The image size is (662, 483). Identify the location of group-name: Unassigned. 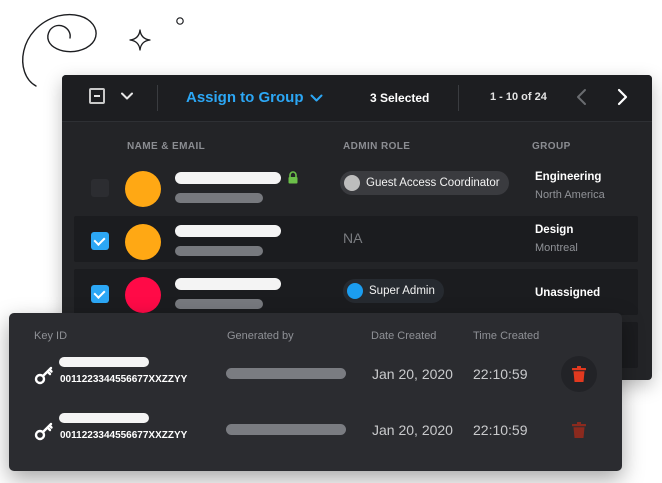
(568, 293).